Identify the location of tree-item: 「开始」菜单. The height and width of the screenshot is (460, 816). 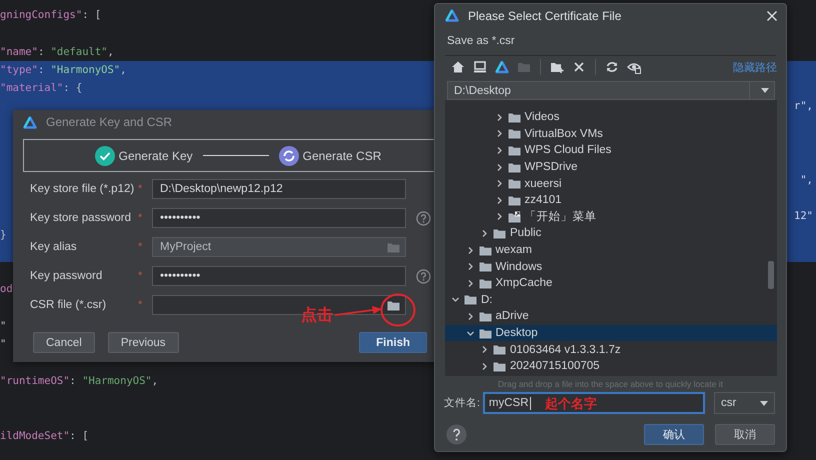
(611, 217).